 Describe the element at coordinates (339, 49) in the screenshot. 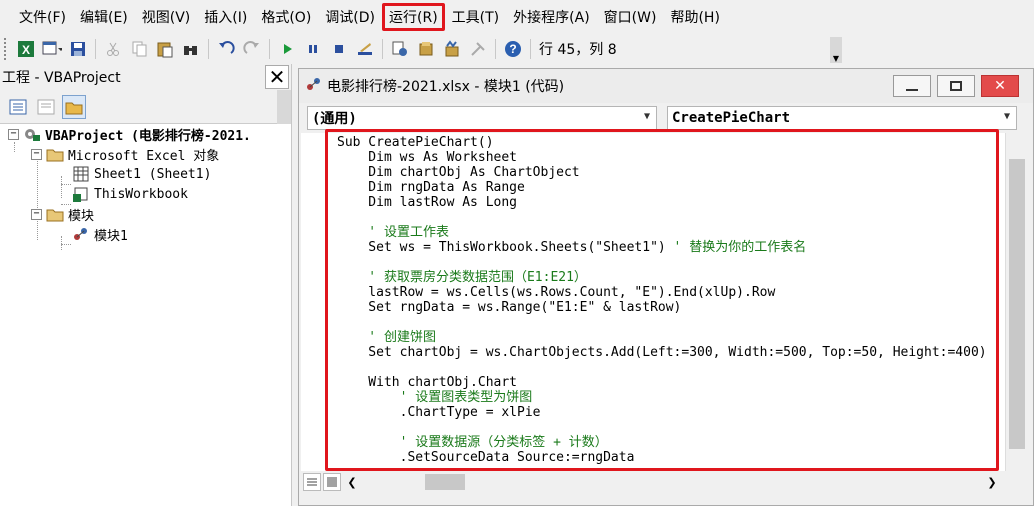

I see `reset-icon` at that location.